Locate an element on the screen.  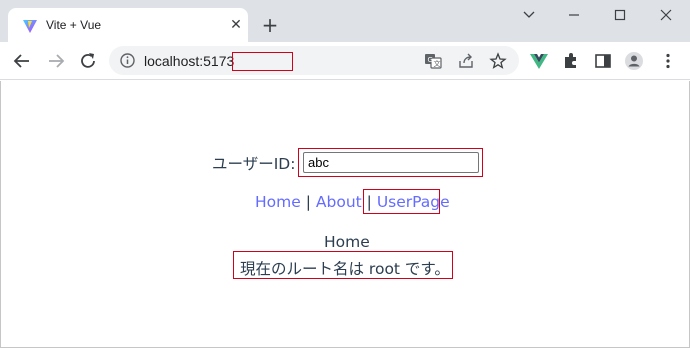
share-icon is located at coordinates (466, 61).